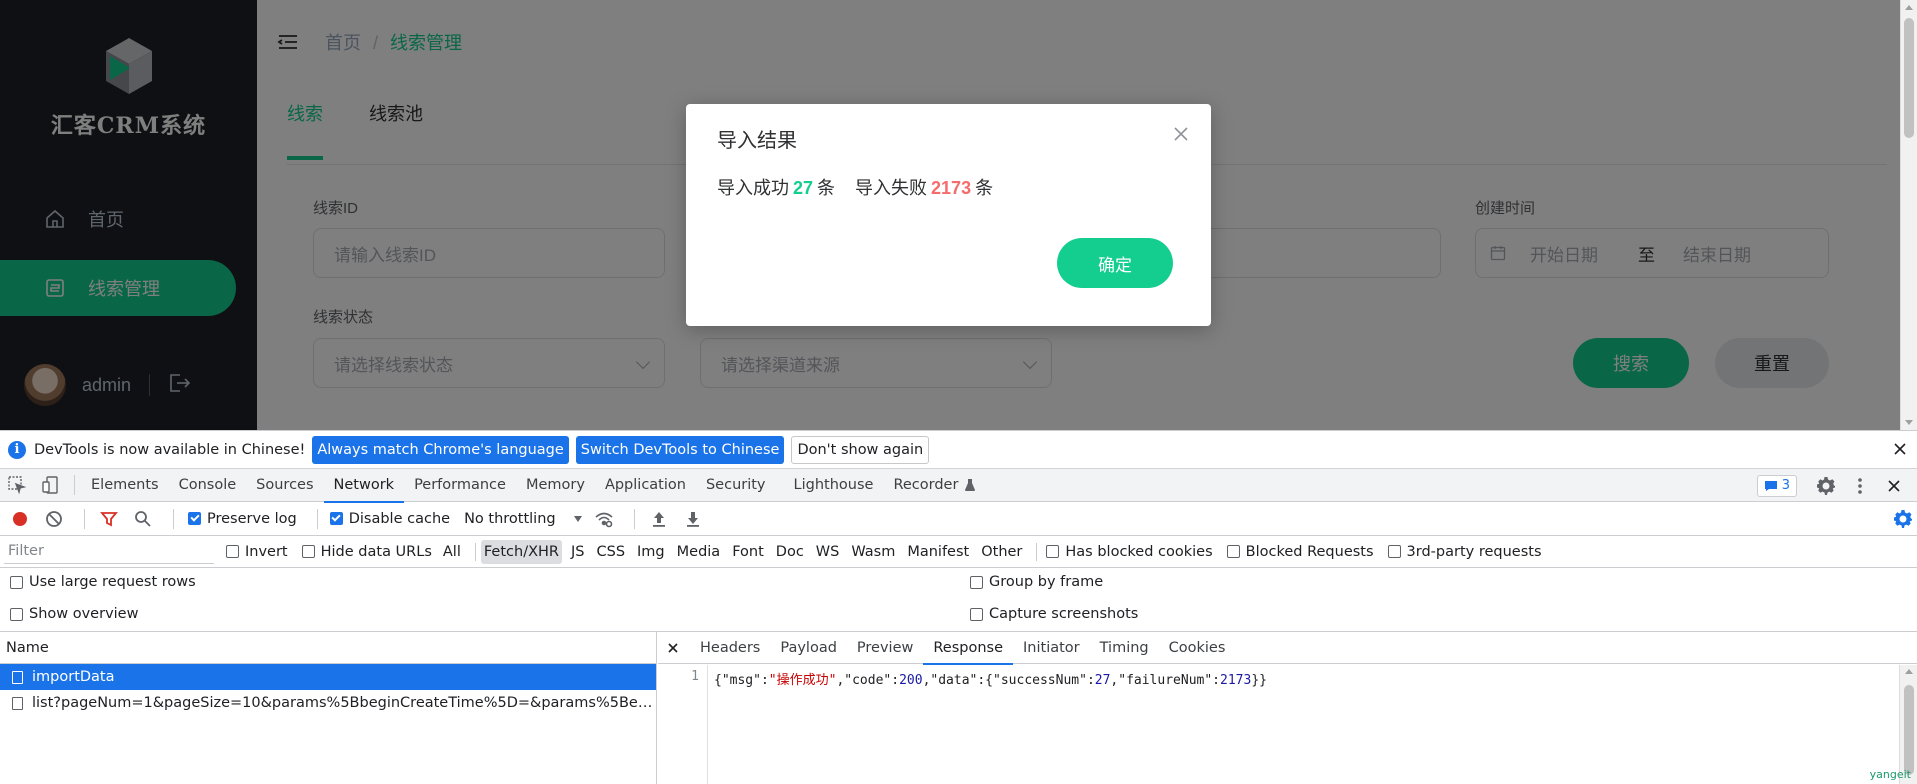 This screenshot has height=784, width=1917. Describe the element at coordinates (1036, 582) in the screenshot. I see `group-by-frame-checkbox: Group by frame` at that location.